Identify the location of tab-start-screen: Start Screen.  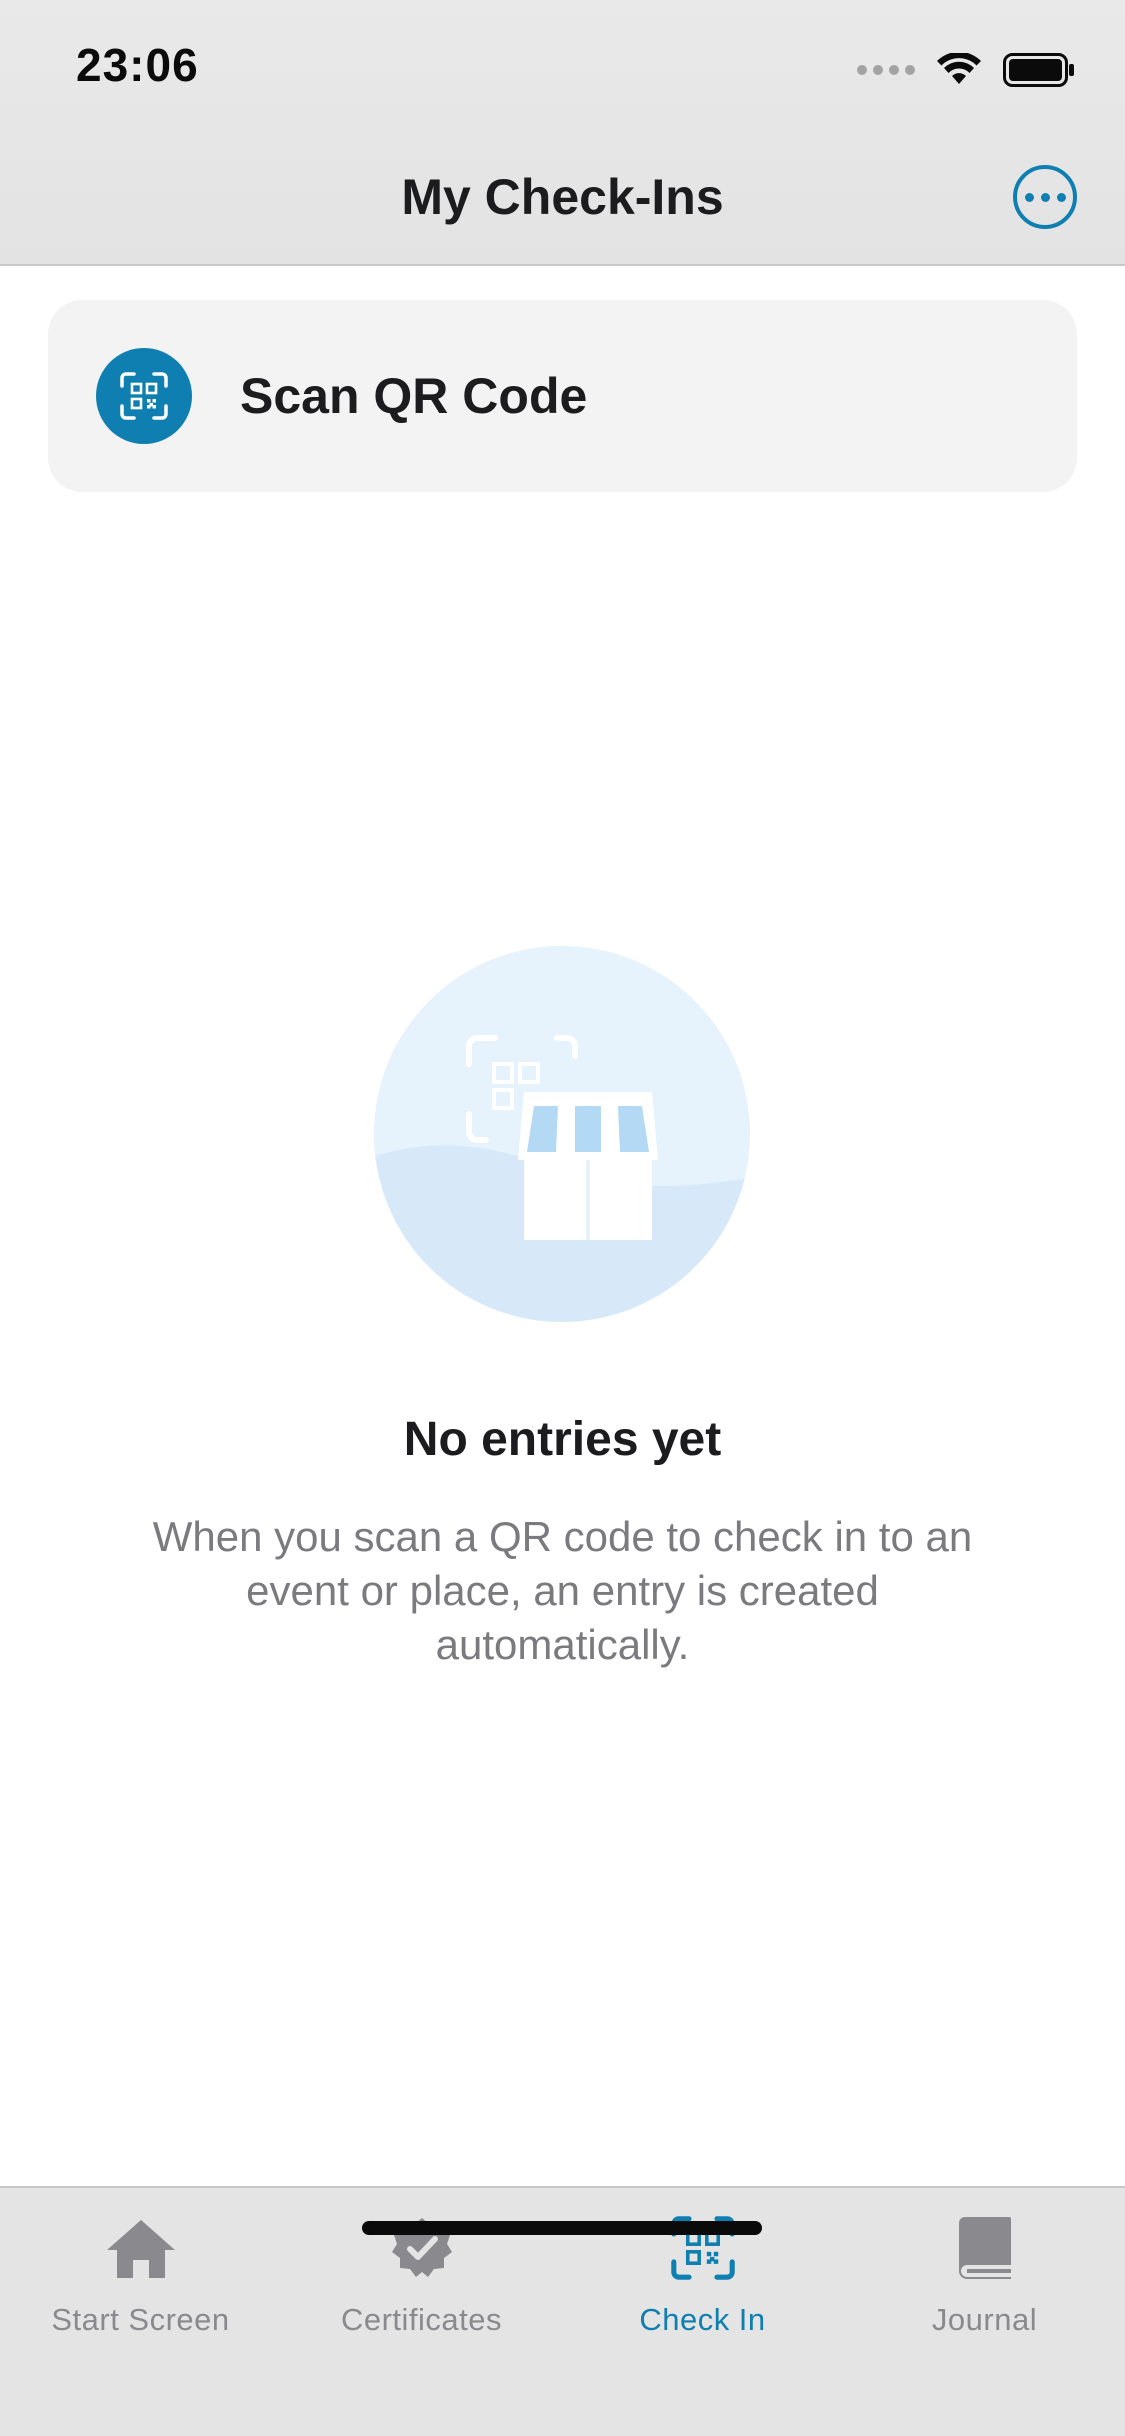
(140, 2275).